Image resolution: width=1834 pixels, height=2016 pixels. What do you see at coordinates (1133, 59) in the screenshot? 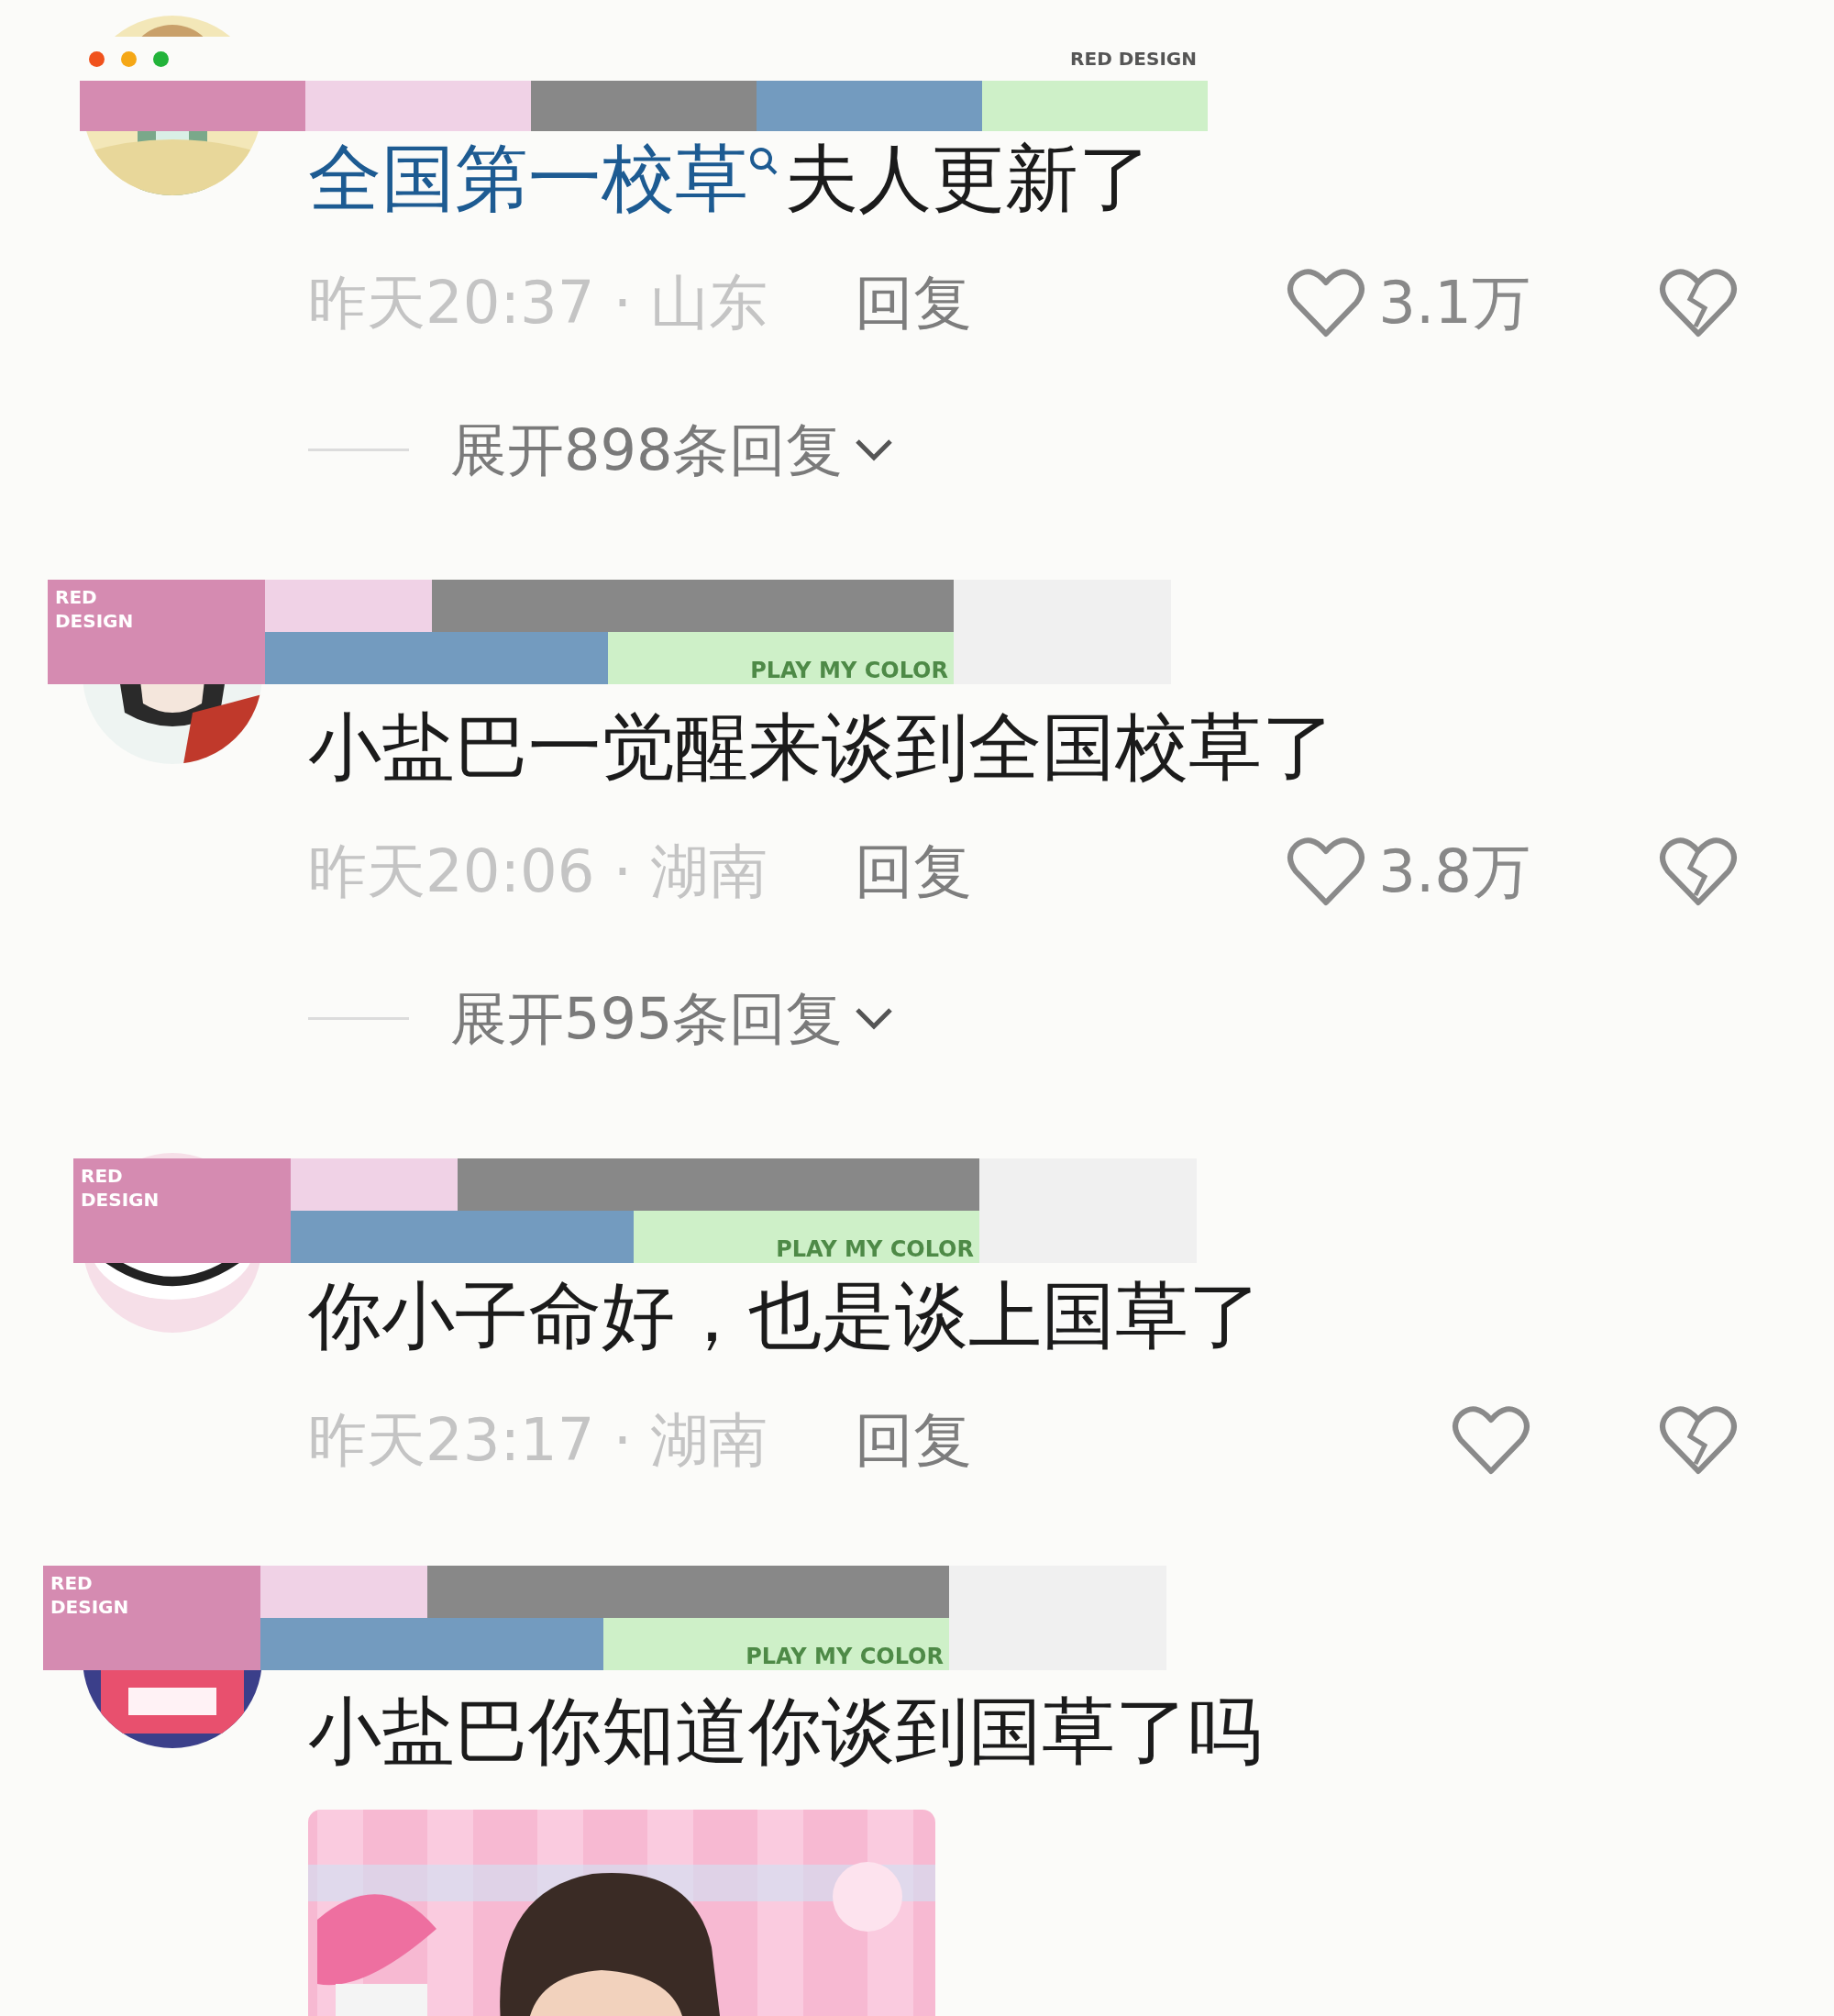
I see `brand-label: RED DESIGN` at bounding box center [1133, 59].